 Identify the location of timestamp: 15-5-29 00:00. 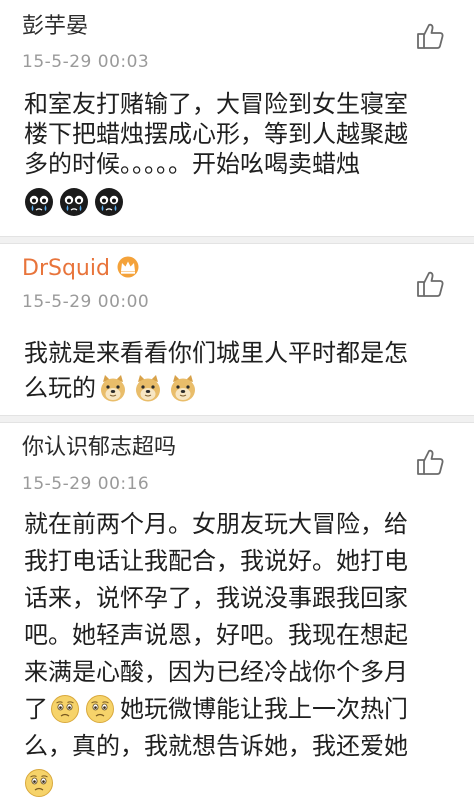
(86, 302).